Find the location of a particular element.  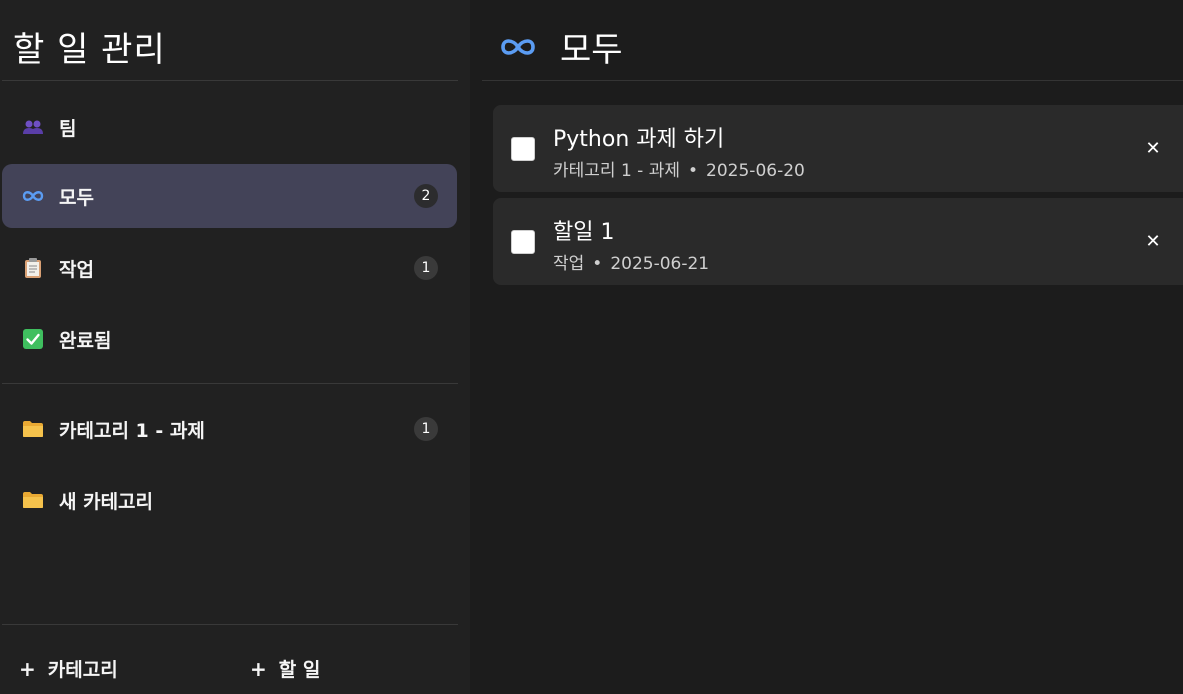

sidebar-item-tasks: 작업 1 is located at coordinates (229, 268).